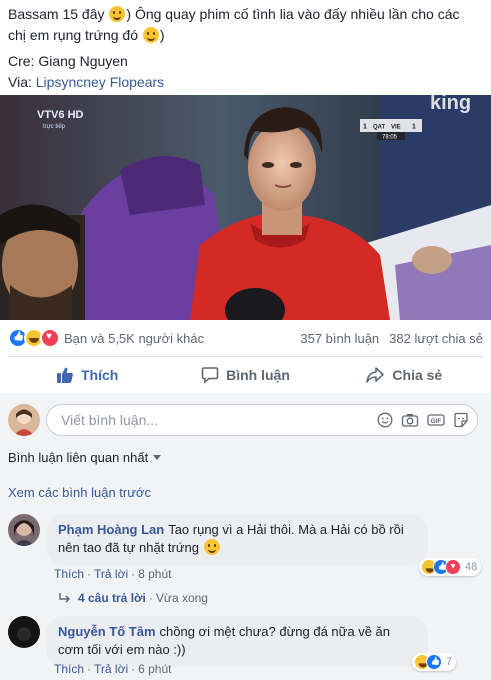 This screenshot has height=680, width=491. I want to click on share-button: Chia sẻ, so click(404, 375).